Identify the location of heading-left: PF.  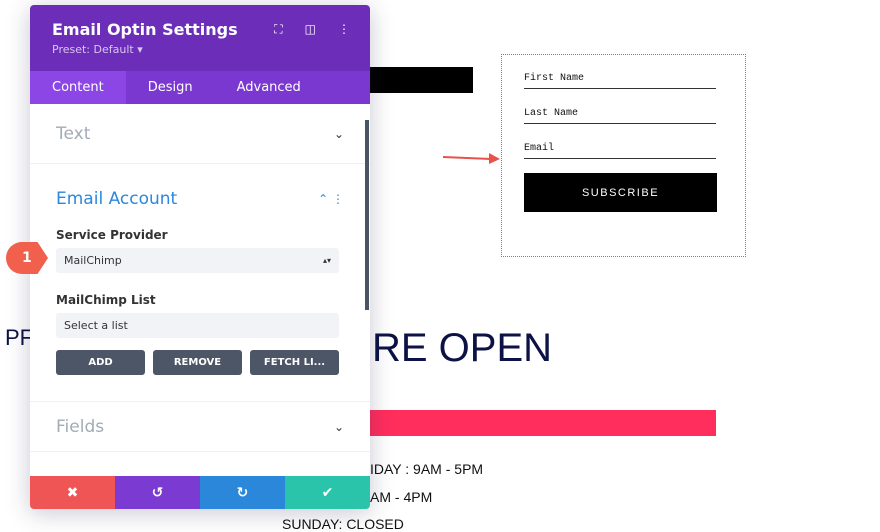
(19, 337).